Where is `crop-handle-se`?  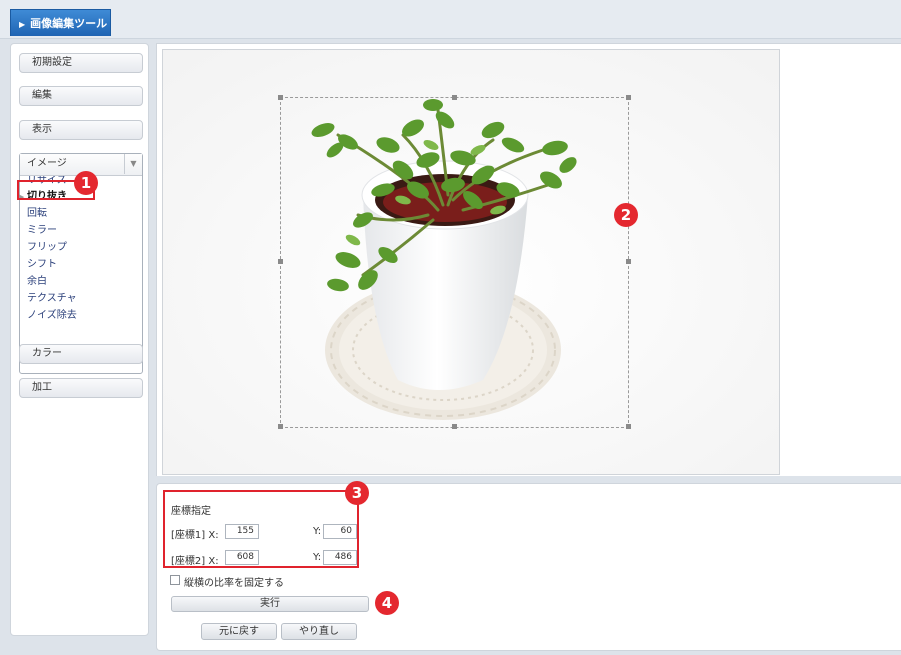 crop-handle-se is located at coordinates (628, 426).